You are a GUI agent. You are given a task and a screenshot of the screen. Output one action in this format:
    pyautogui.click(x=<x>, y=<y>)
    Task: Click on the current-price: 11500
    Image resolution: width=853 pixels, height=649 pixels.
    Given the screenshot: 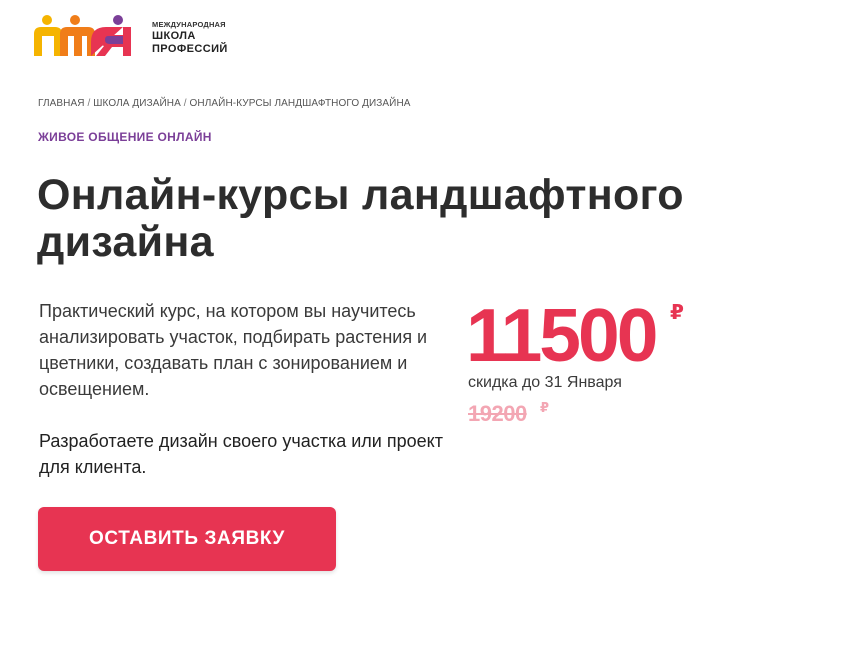 What is the action you would take?
    pyautogui.click(x=562, y=335)
    